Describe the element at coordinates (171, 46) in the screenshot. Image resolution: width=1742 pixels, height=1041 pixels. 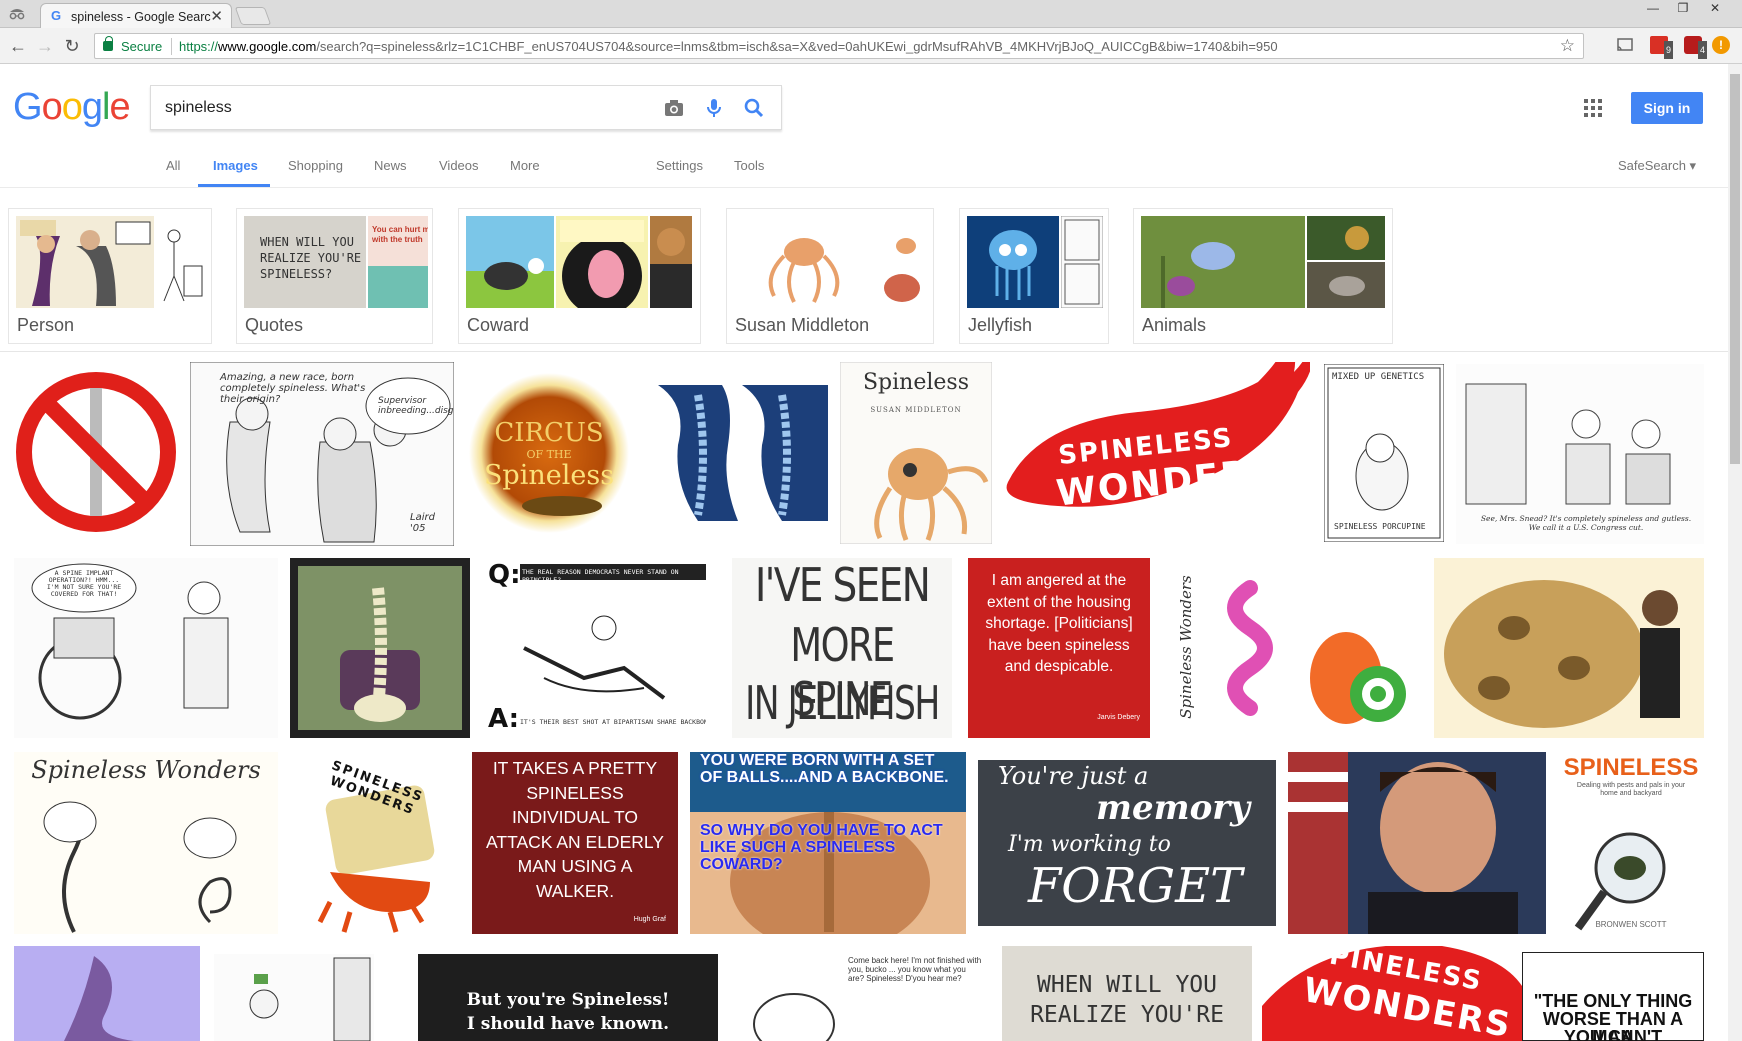
I see `address-separator` at that location.